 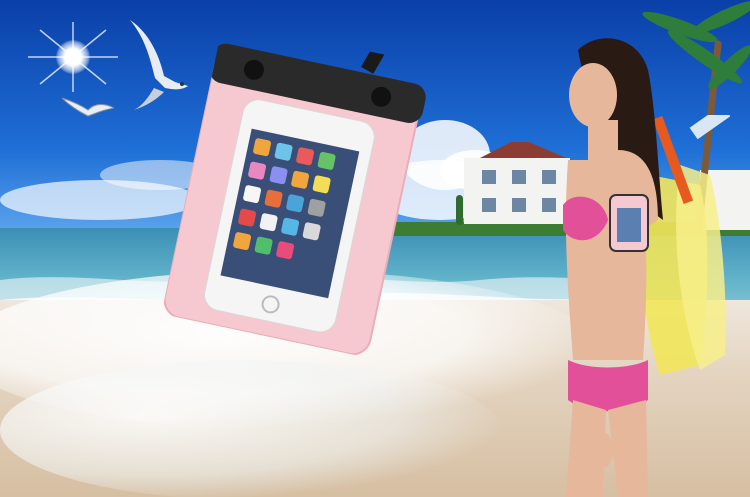 What do you see at coordinates (73, 57) in the screenshot?
I see `sun-rays` at bounding box center [73, 57].